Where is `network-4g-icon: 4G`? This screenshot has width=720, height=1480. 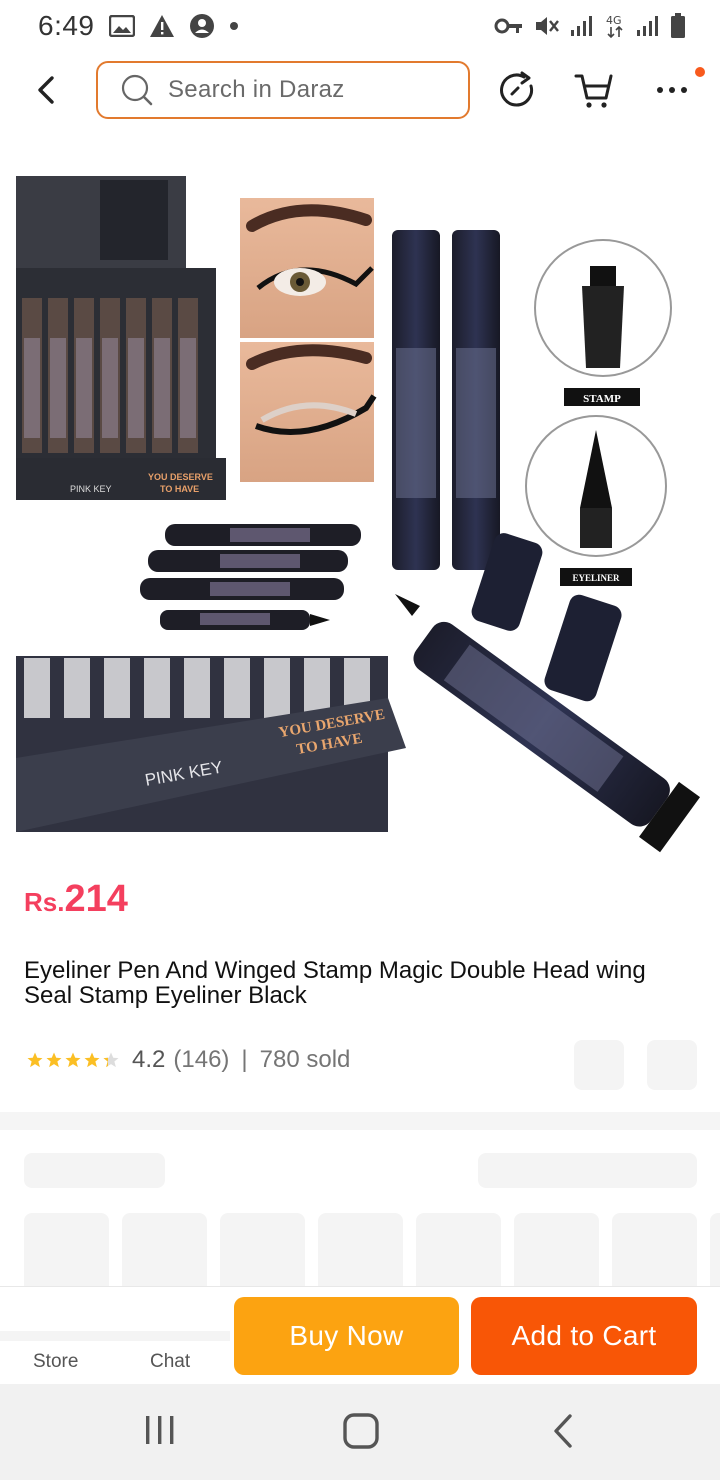
network-4g-icon: 4G is located at coordinates (614, 26).